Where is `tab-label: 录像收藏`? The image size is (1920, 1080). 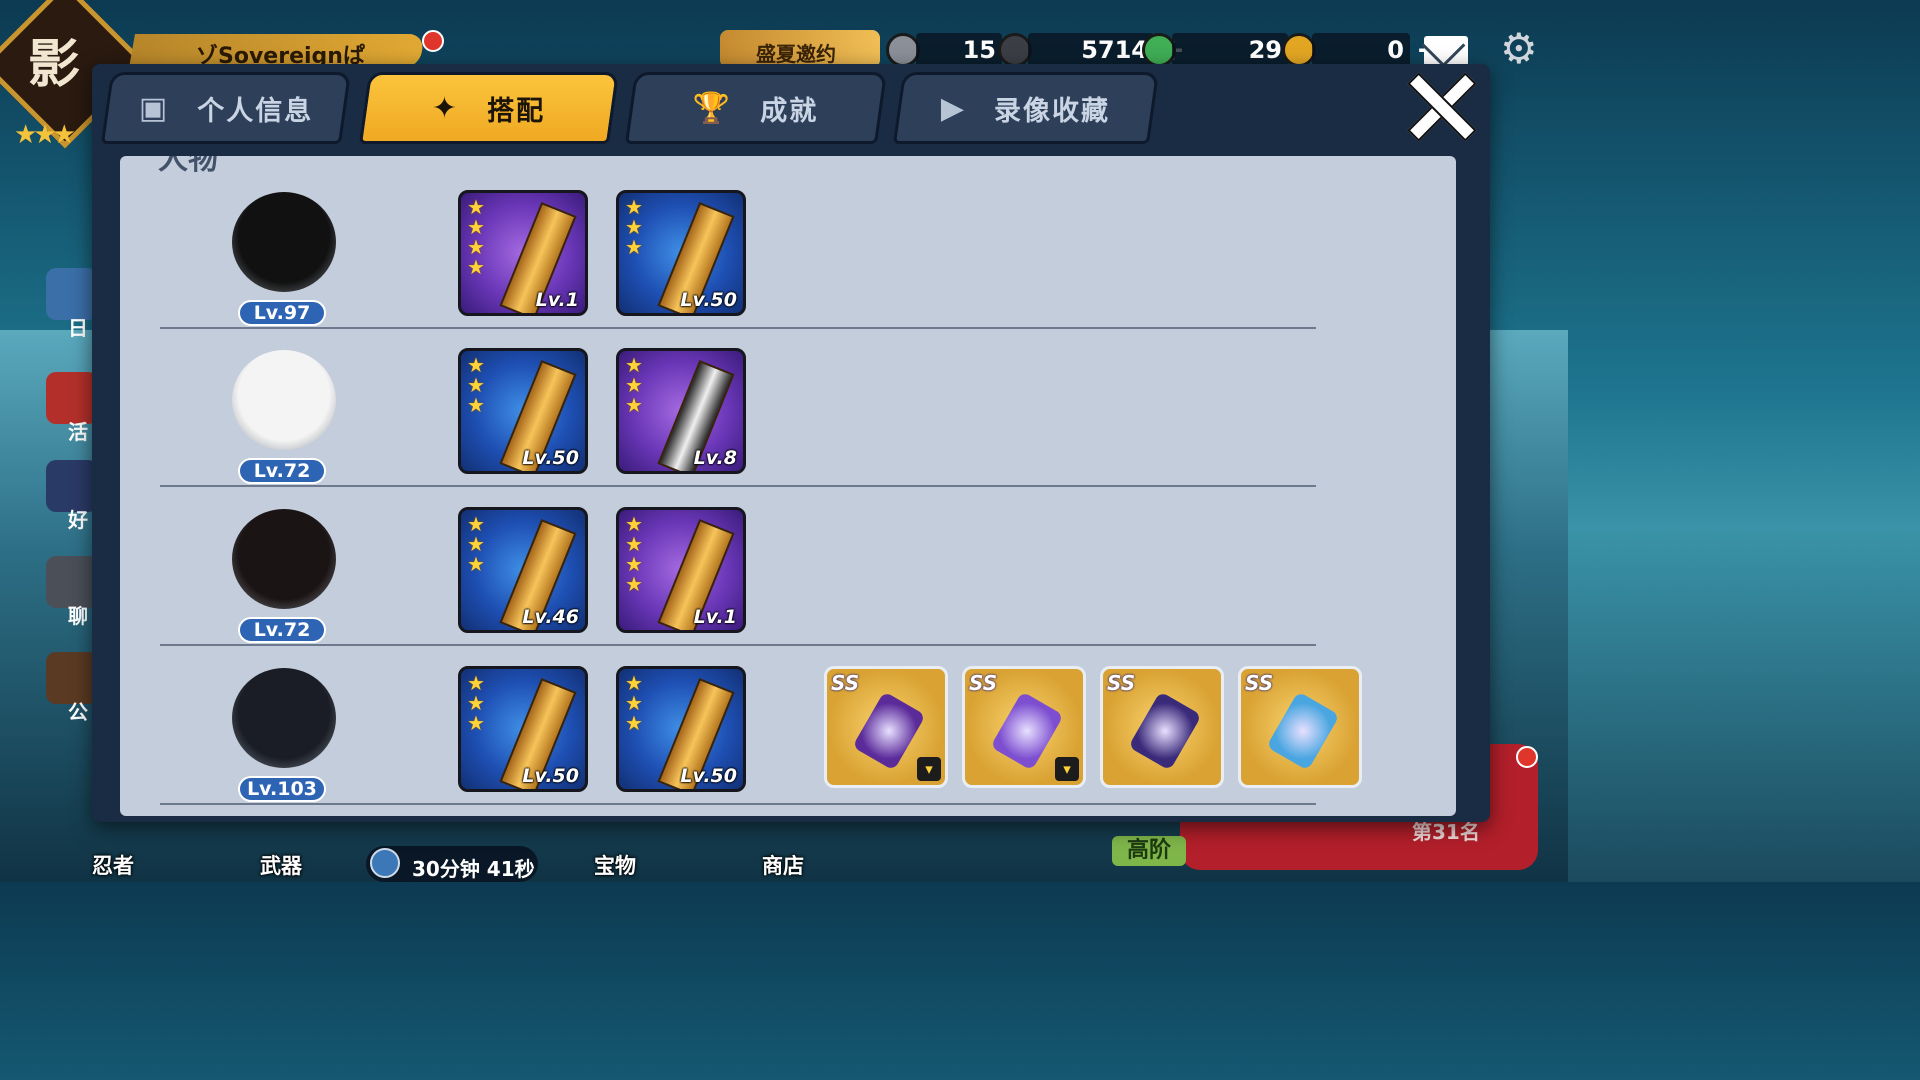
tab-label: 录像收藏 is located at coordinates (1052, 111).